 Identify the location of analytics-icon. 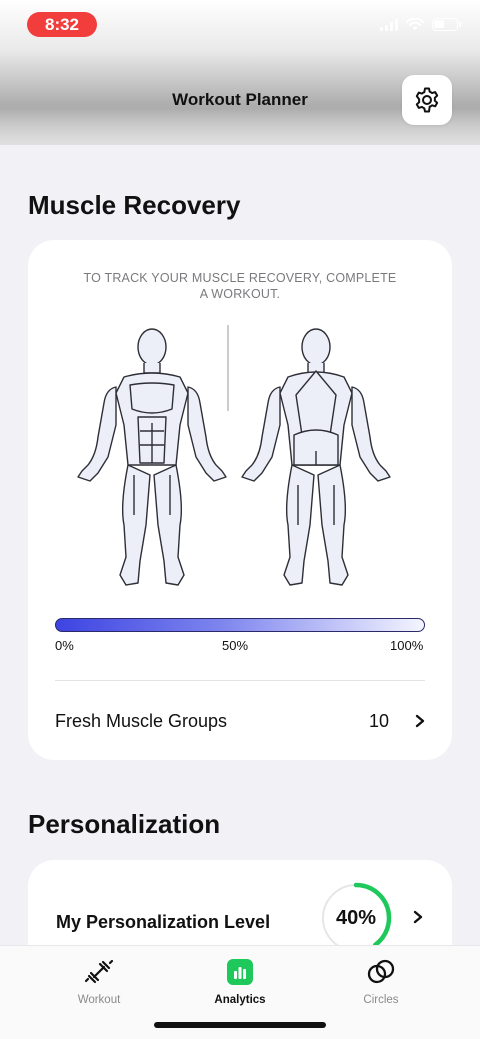
(240, 972).